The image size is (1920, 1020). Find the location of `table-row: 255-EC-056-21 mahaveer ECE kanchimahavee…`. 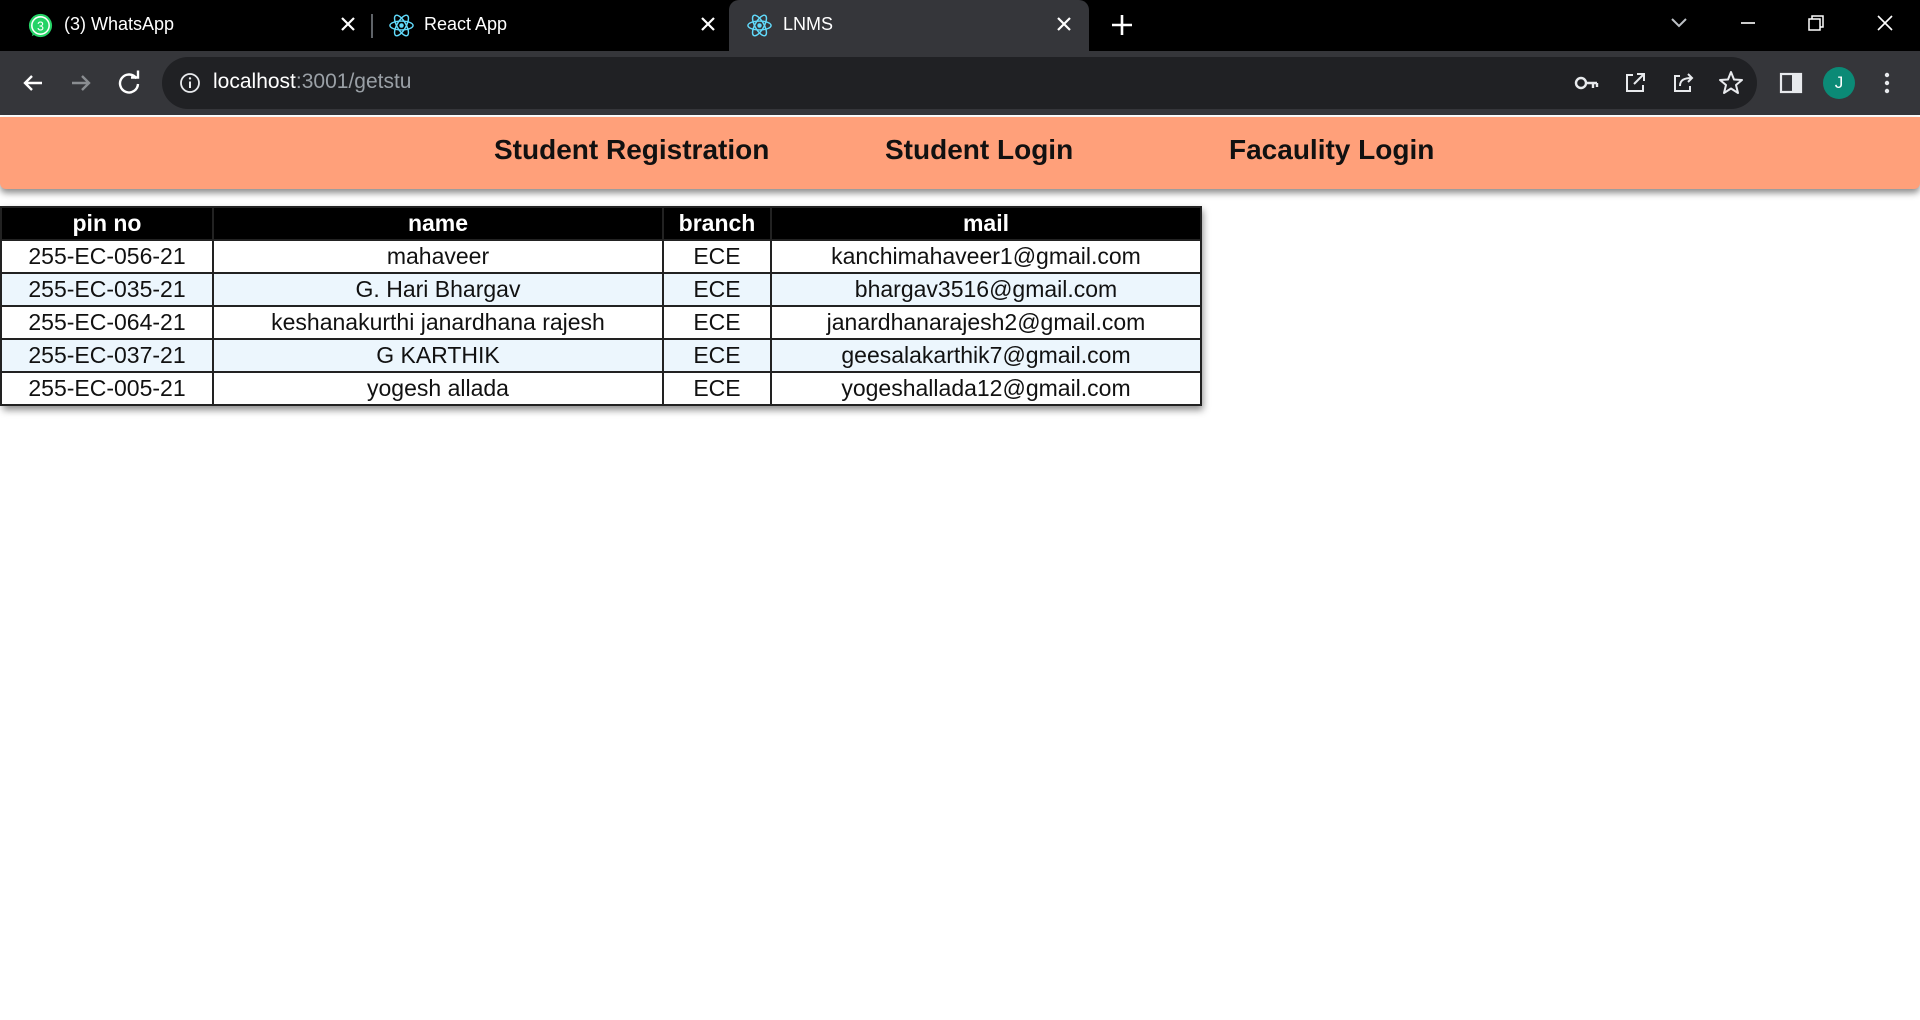

table-row: 255-EC-056-21 mahaveer ECE kanchimahavee… is located at coordinates (601, 256).